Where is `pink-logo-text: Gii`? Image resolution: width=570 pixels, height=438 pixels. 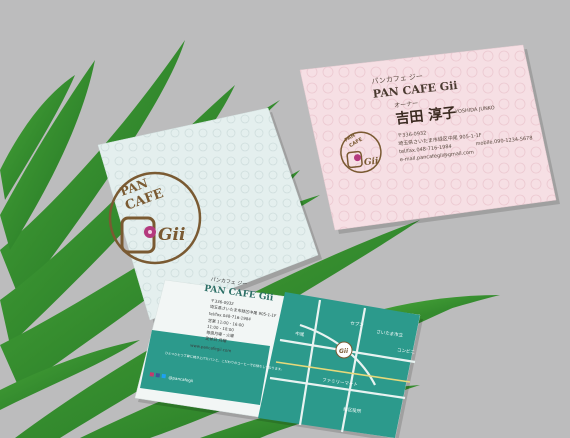 pink-logo-text: Gii is located at coordinates (372, 162).